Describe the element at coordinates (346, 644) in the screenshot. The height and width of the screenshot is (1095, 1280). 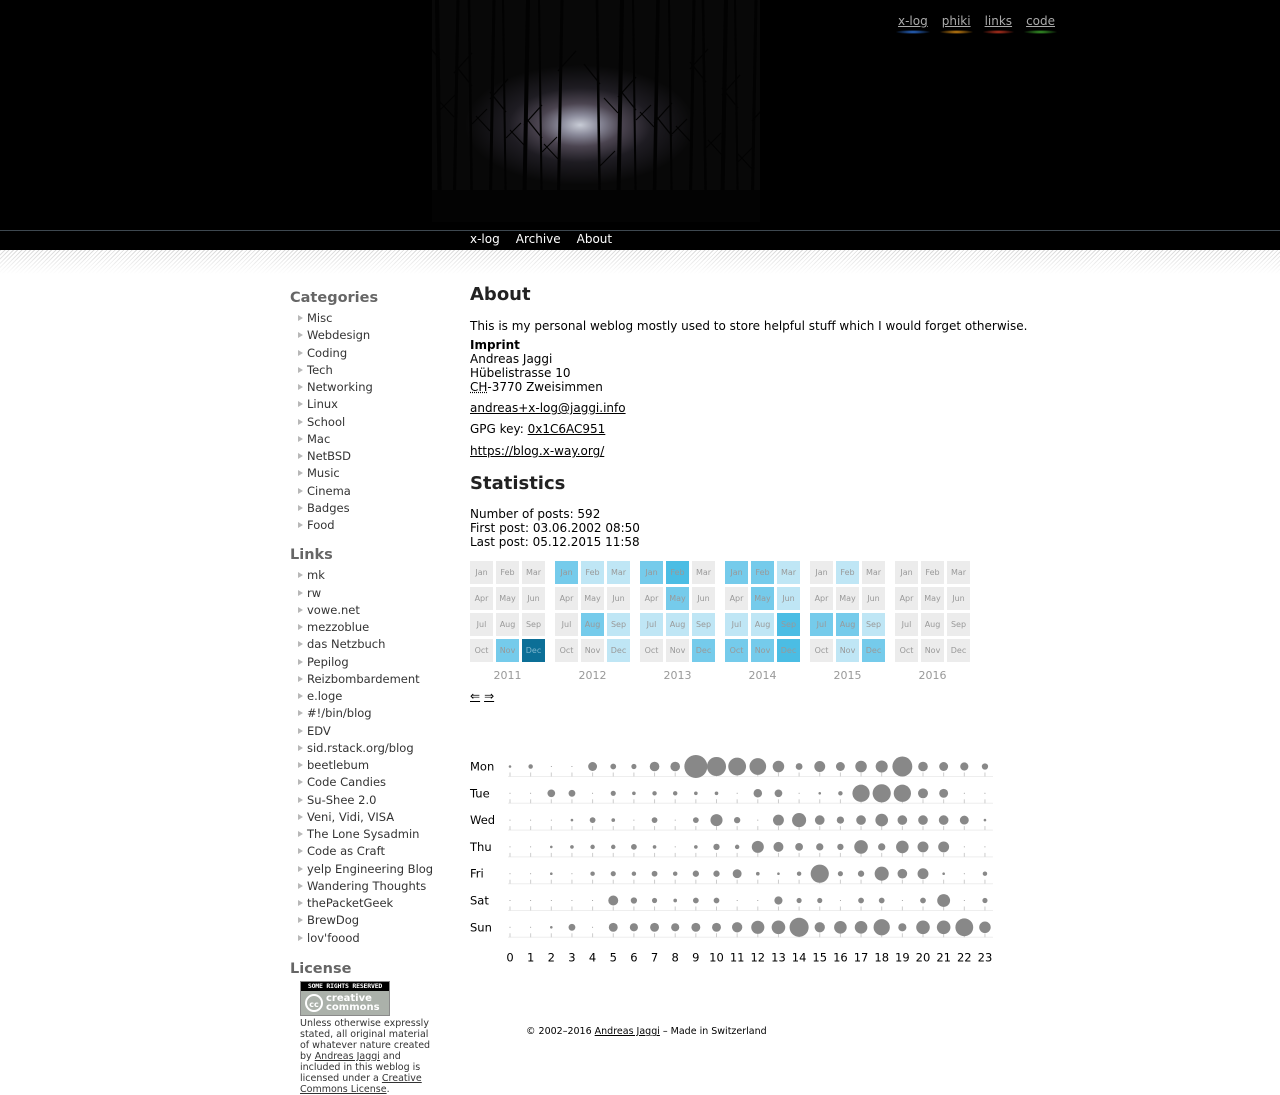
I see `blogroll-link: das Netzbuch` at that location.